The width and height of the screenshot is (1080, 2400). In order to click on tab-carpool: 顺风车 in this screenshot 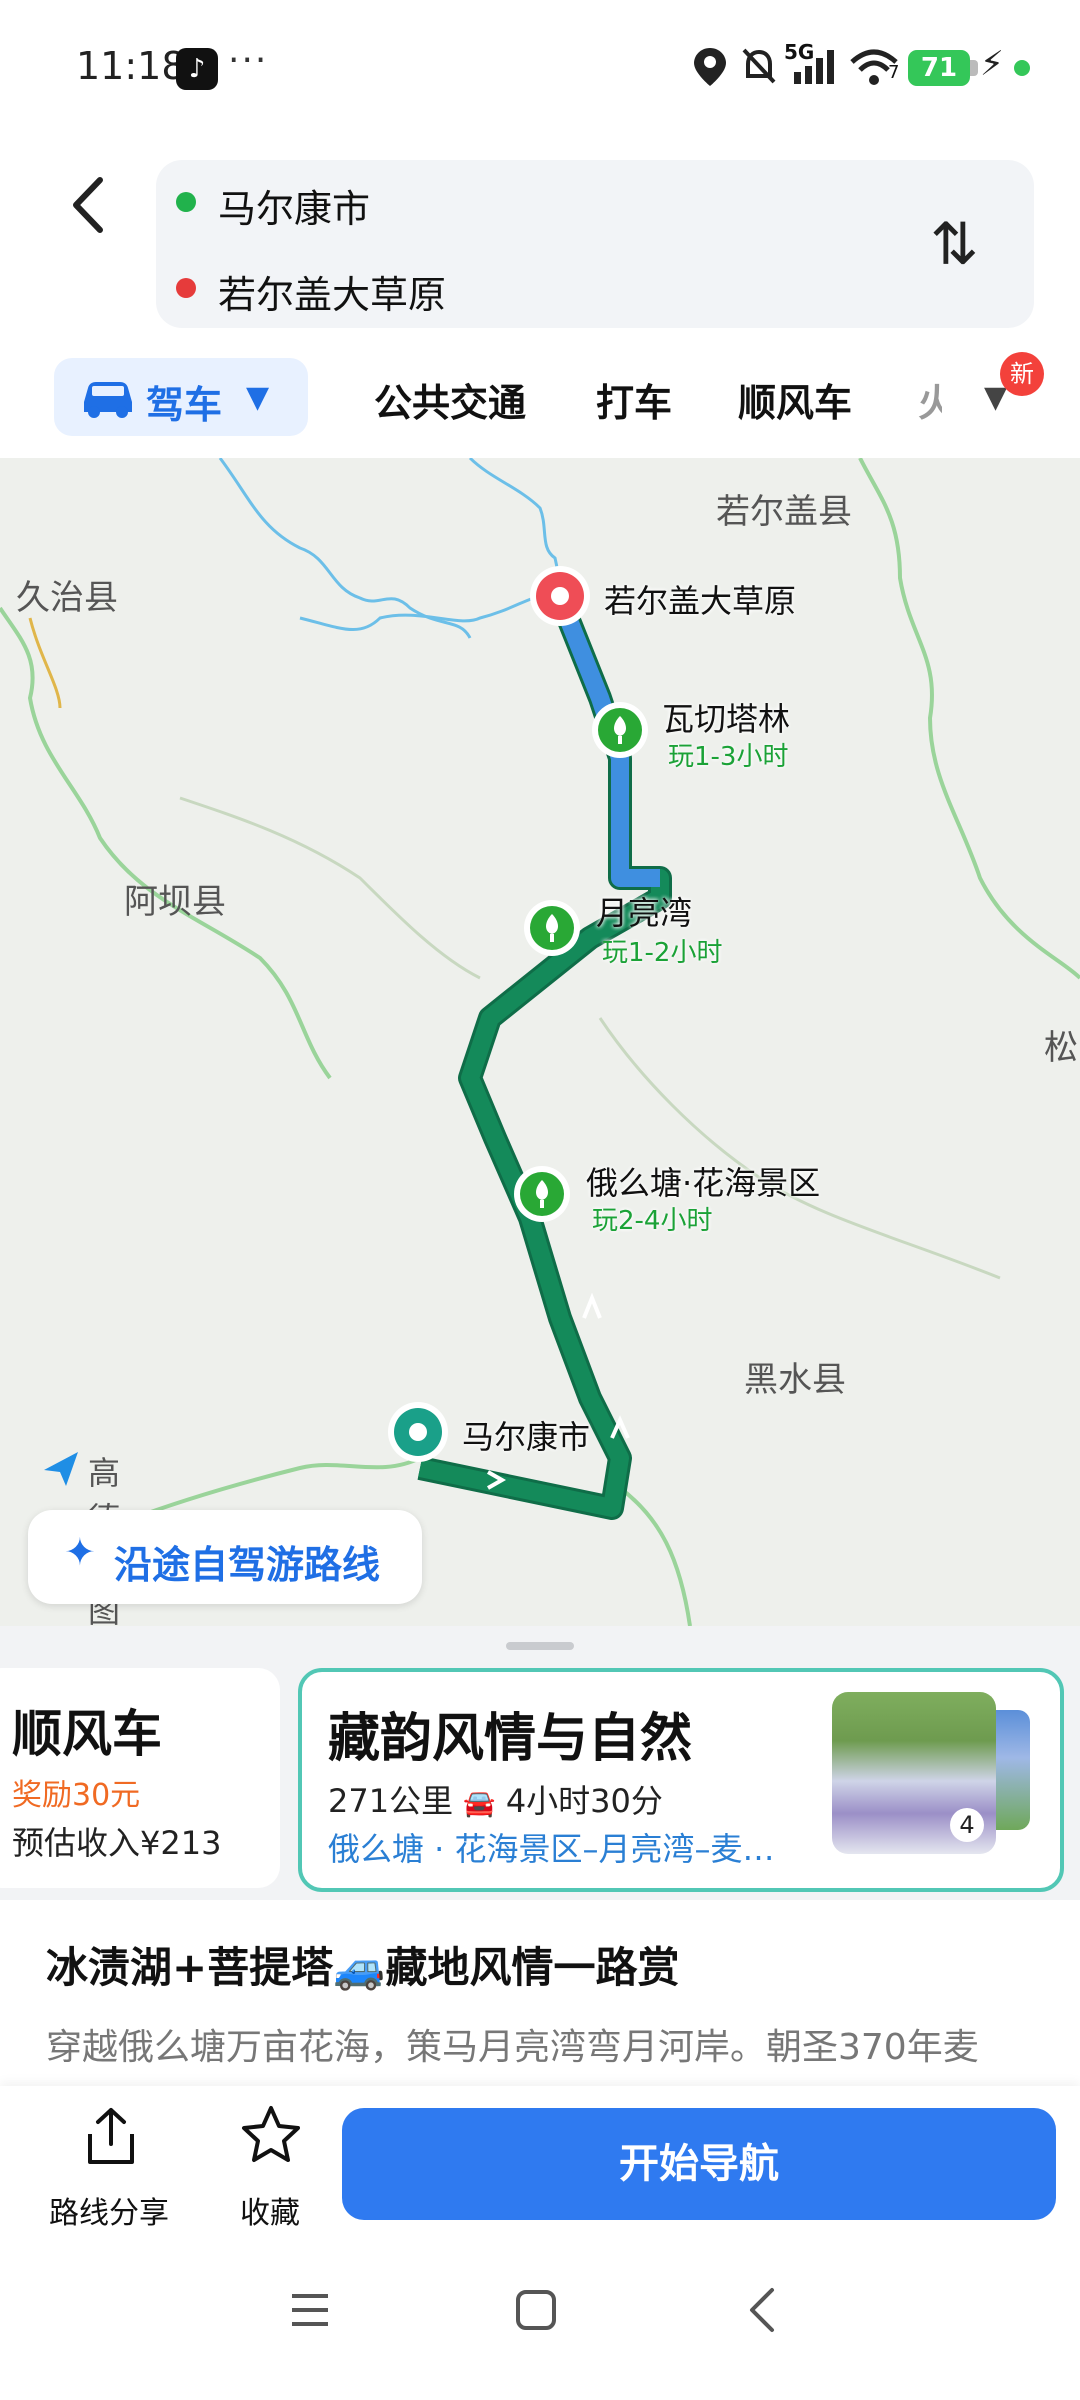, I will do `click(795, 399)`.